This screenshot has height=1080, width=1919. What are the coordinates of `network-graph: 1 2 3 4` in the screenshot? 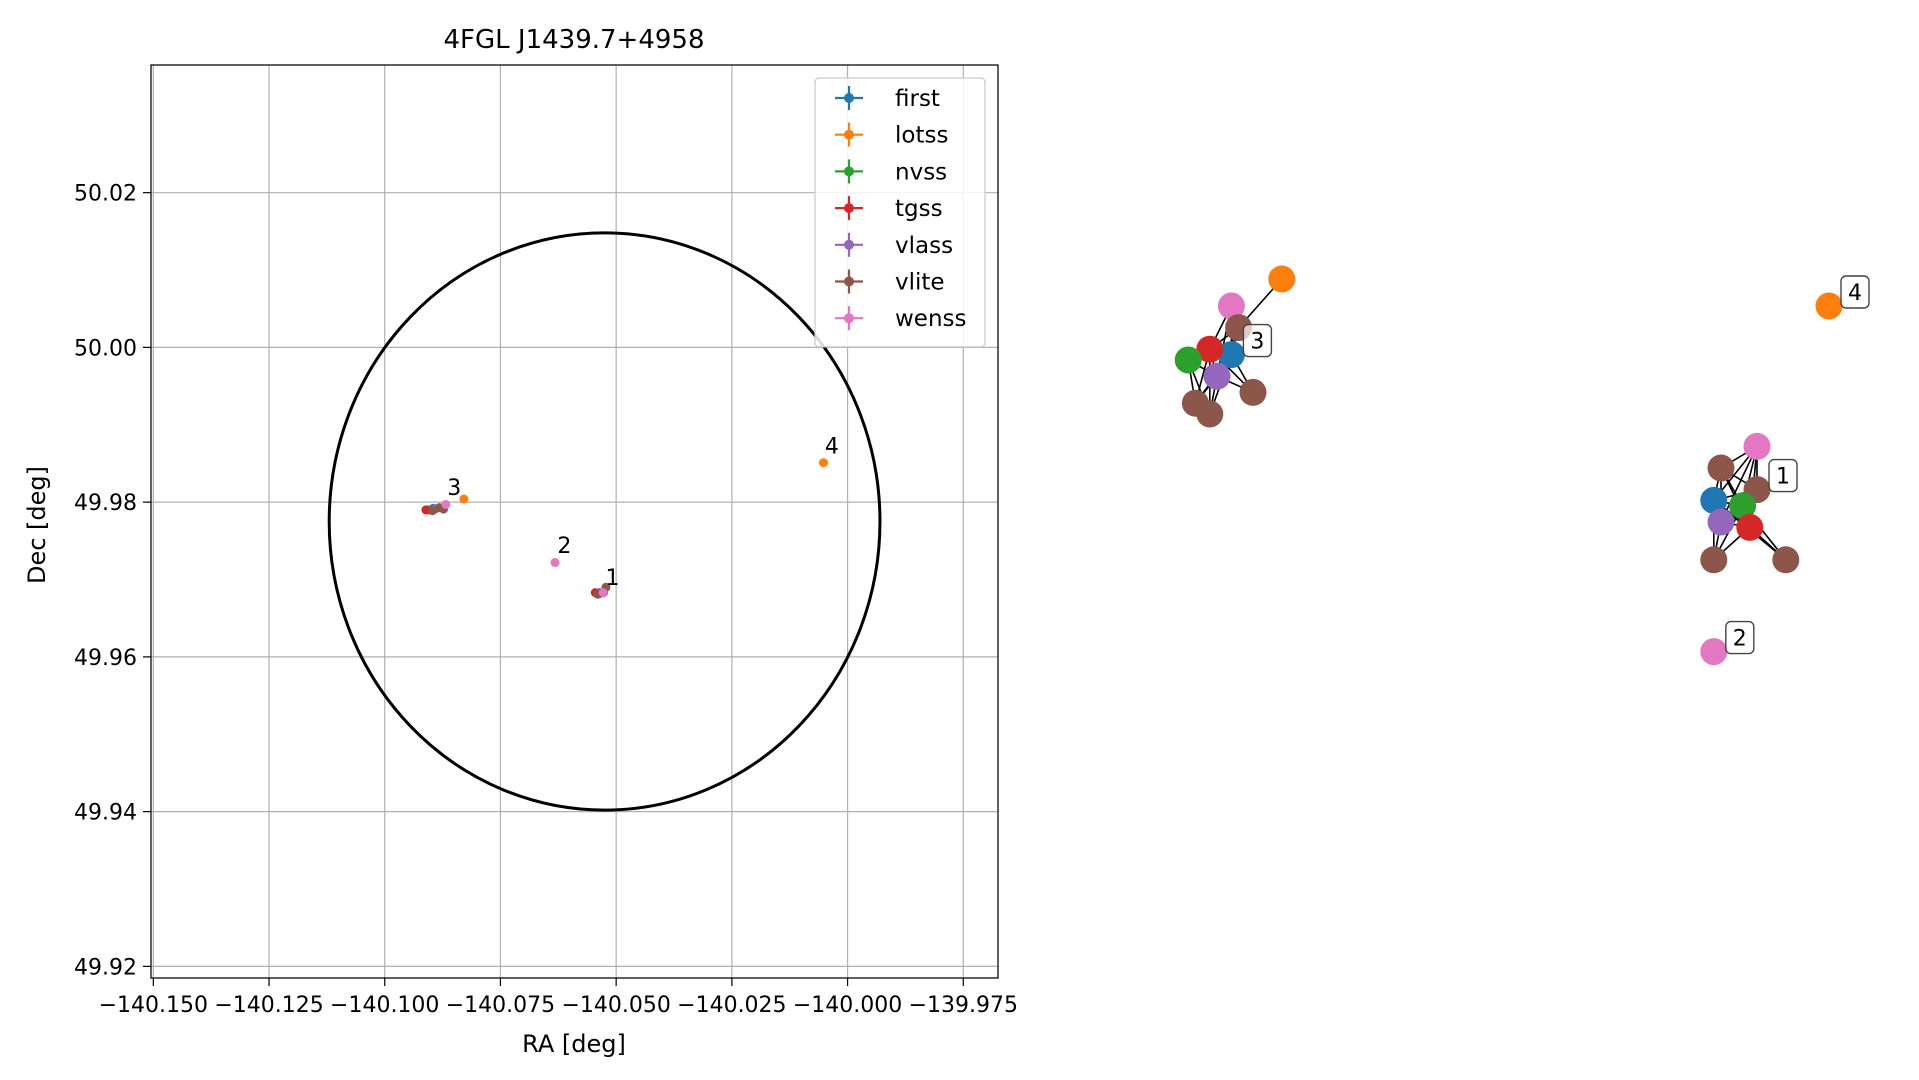 It's located at (1522, 465).